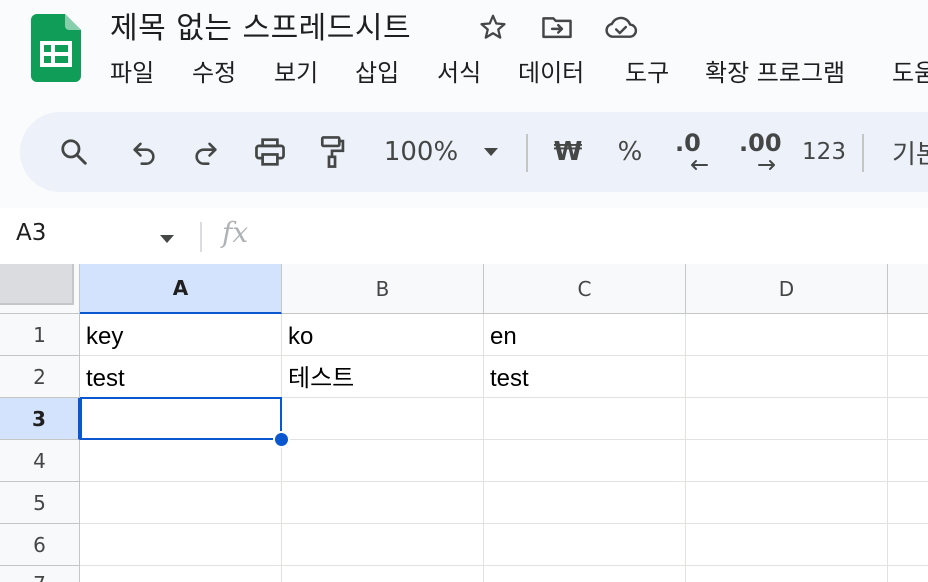 The width and height of the screenshot is (928, 582). Describe the element at coordinates (383, 503) in the screenshot. I see `cell-b5` at that location.